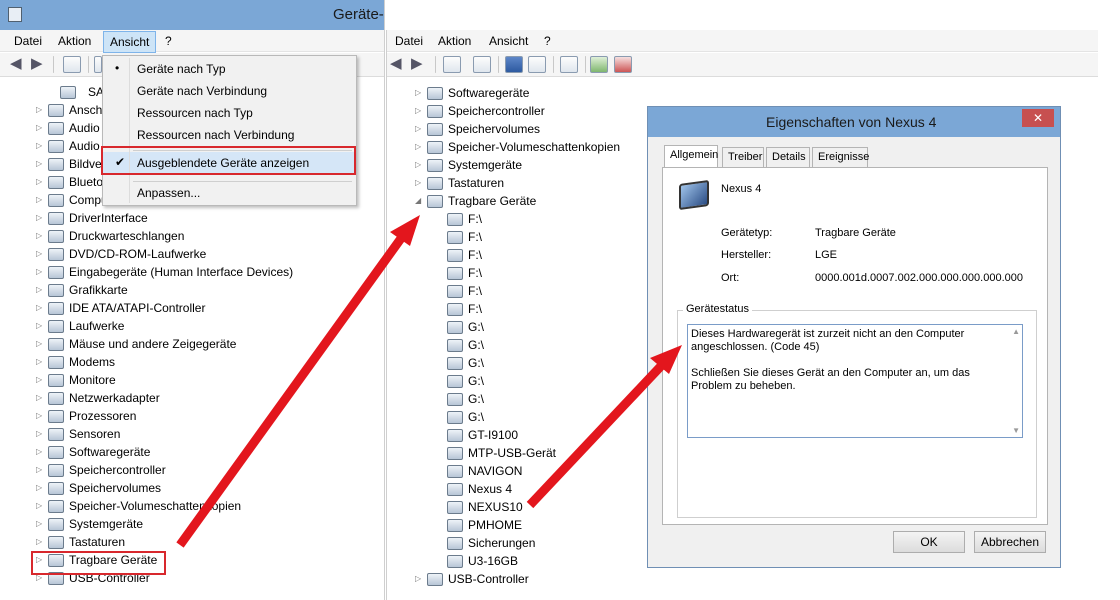 This screenshot has width=1120, height=600. What do you see at coordinates (229, 91) in the screenshot?
I see `dropdown-item: Geräte nach Verbindung` at bounding box center [229, 91].